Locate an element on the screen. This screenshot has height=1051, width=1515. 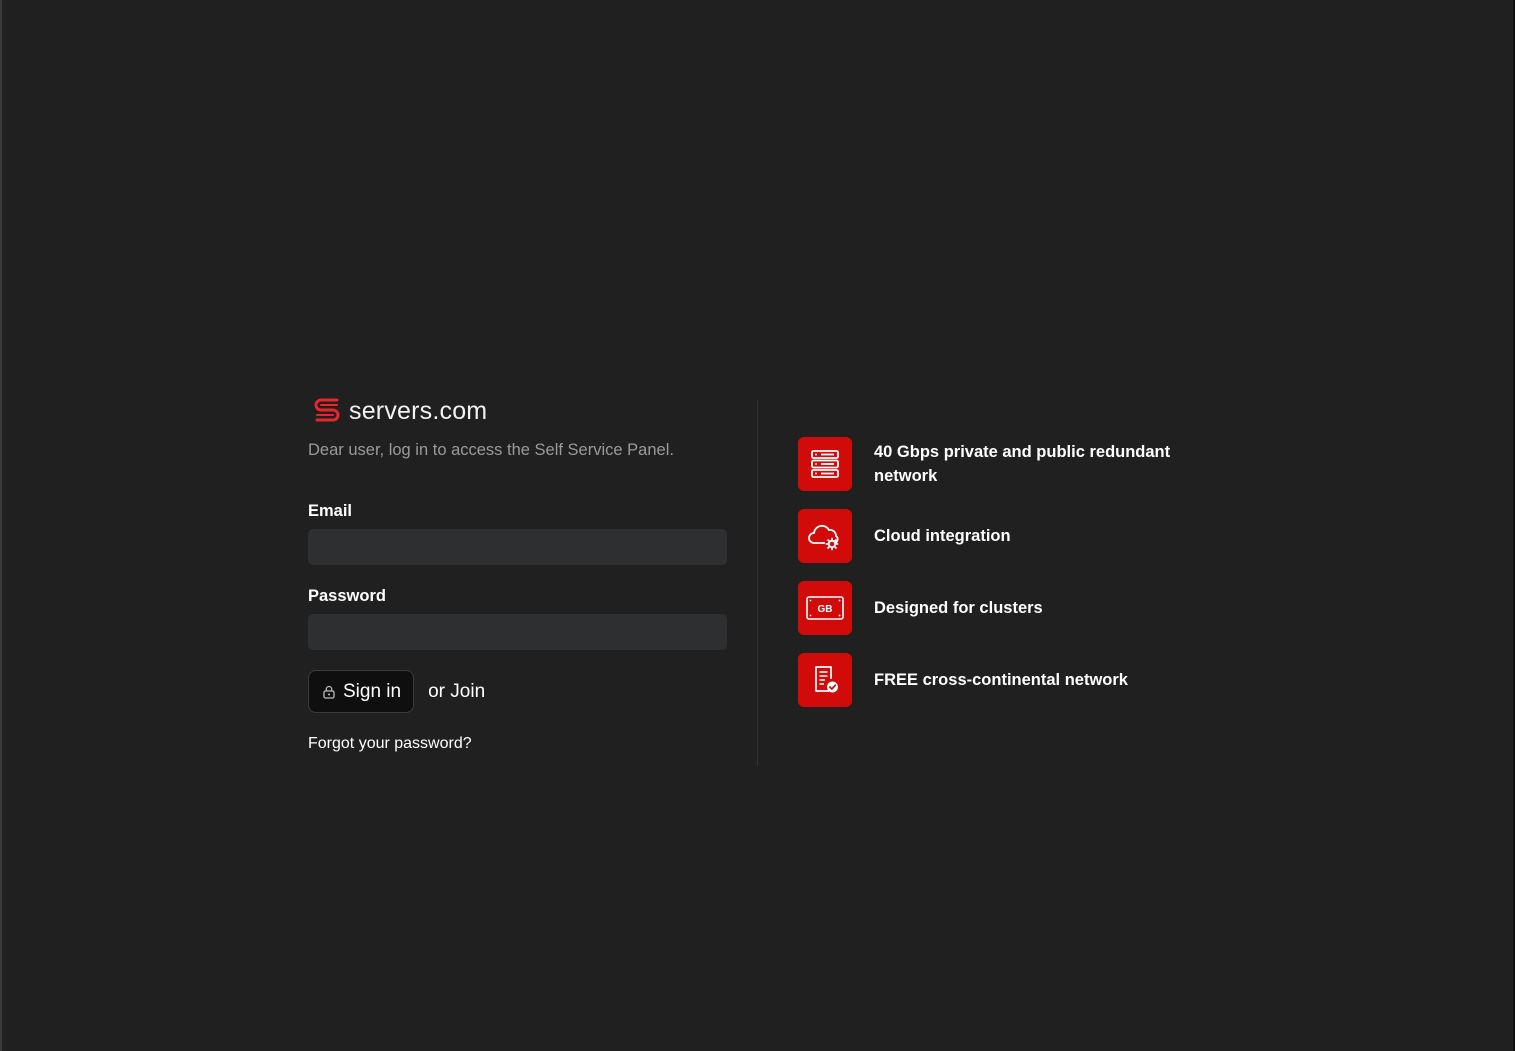
gb-icon-text: GB is located at coordinates (825, 609).